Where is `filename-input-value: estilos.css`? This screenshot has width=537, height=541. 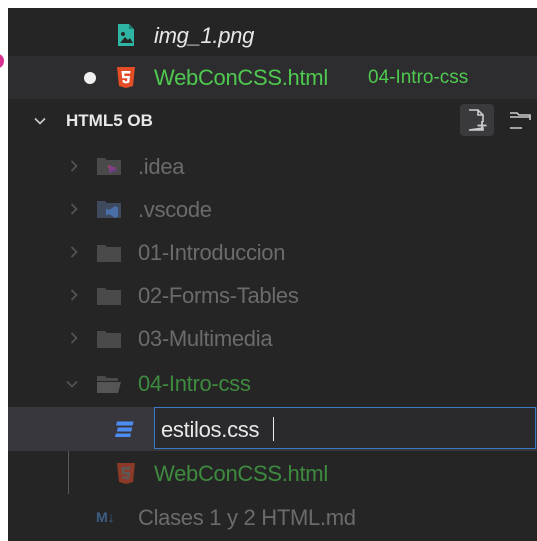
filename-input-value: estilos.css is located at coordinates (210, 429).